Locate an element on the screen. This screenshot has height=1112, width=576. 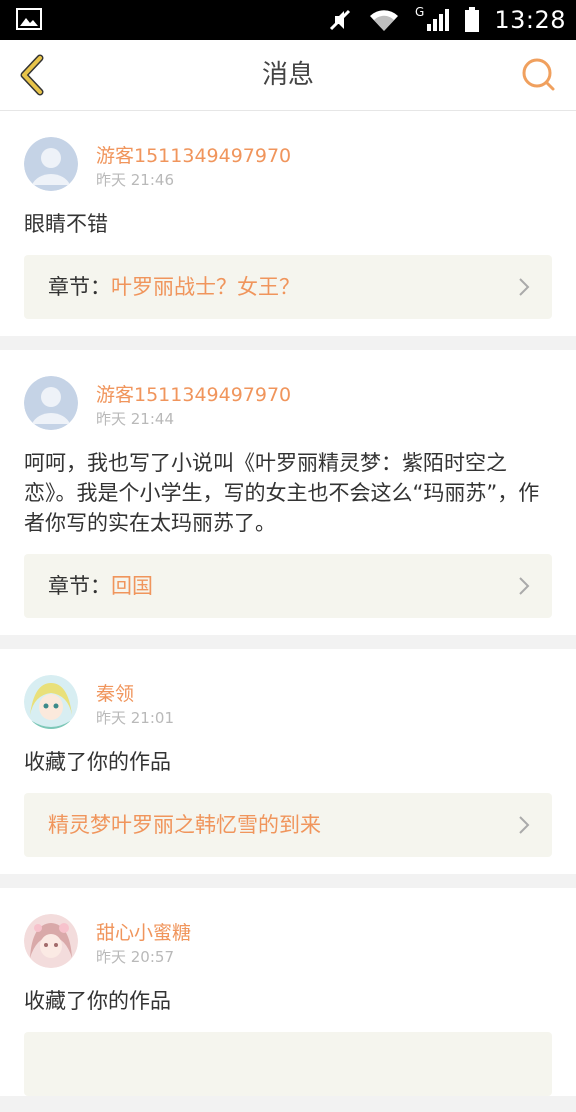
battery-icon is located at coordinates (472, 19).